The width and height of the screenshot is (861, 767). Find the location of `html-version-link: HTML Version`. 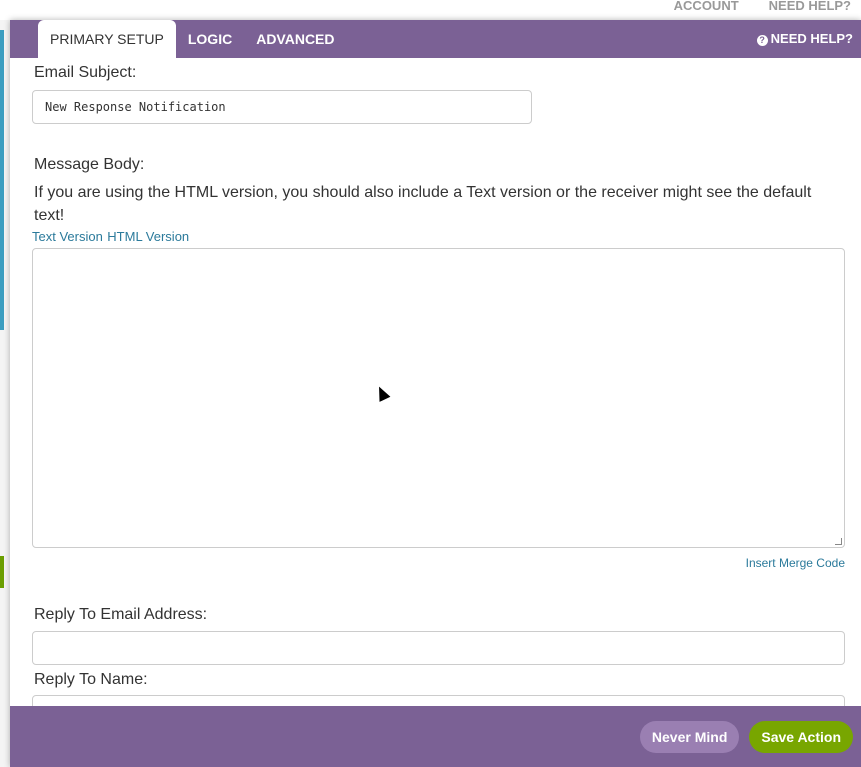

html-version-link: HTML Version is located at coordinates (148, 236).